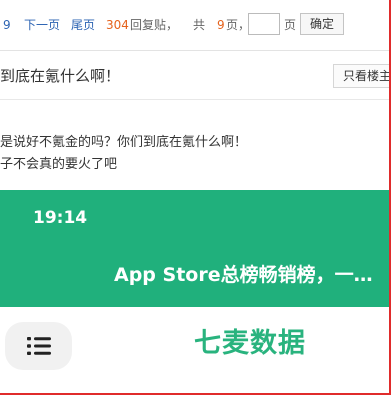 The width and height of the screenshot is (391, 395). I want to click on reply-count: 304, so click(117, 25).